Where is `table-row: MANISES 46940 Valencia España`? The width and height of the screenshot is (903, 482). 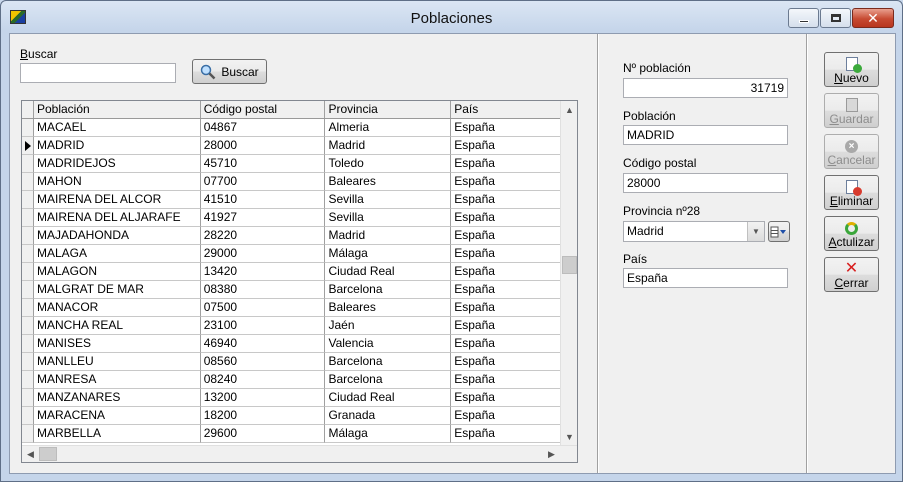 table-row: MANISES 46940 Valencia España is located at coordinates (299, 344).